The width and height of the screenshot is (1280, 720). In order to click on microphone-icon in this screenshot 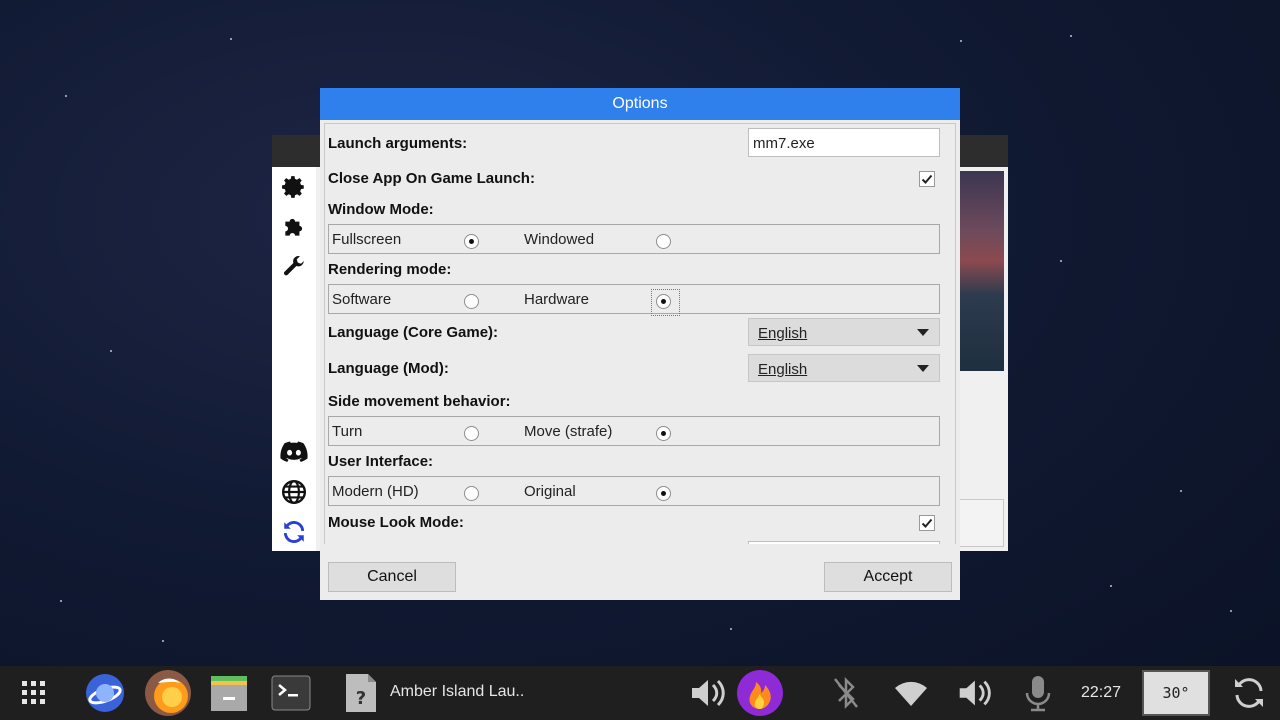, I will do `click(1038, 693)`.